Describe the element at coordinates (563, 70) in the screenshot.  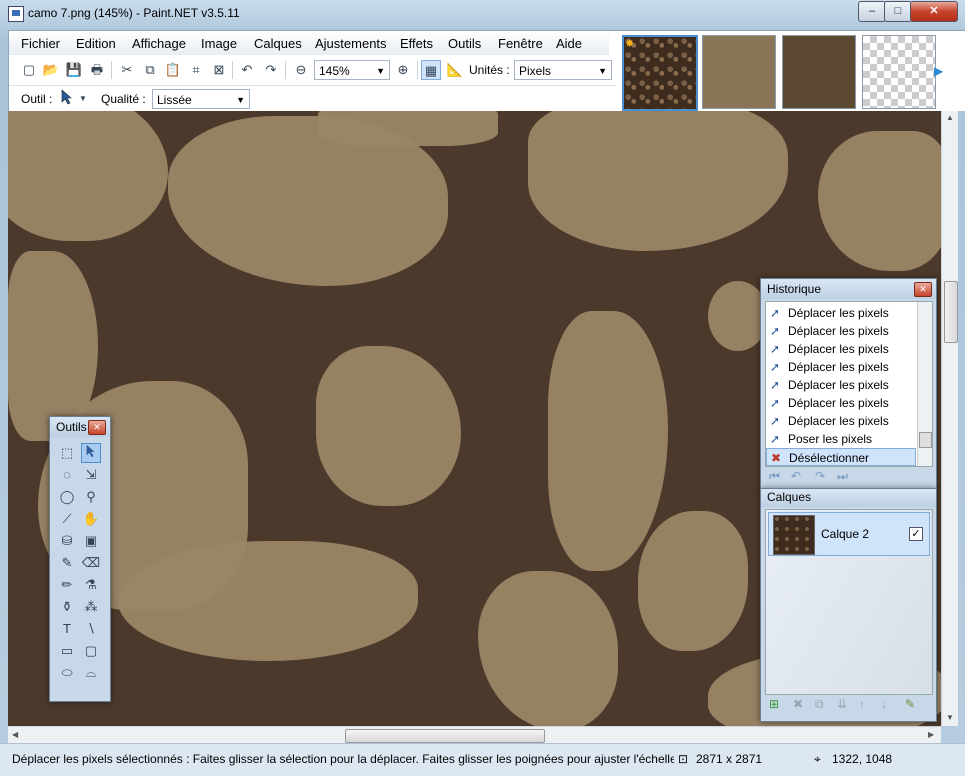
I see `units-combo: Pixels ▼` at that location.